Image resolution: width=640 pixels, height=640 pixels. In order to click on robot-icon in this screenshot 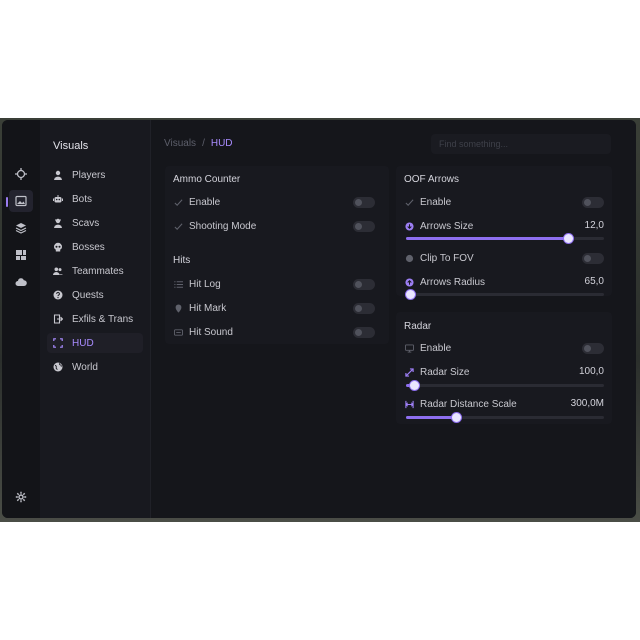, I will do `click(58, 199)`.